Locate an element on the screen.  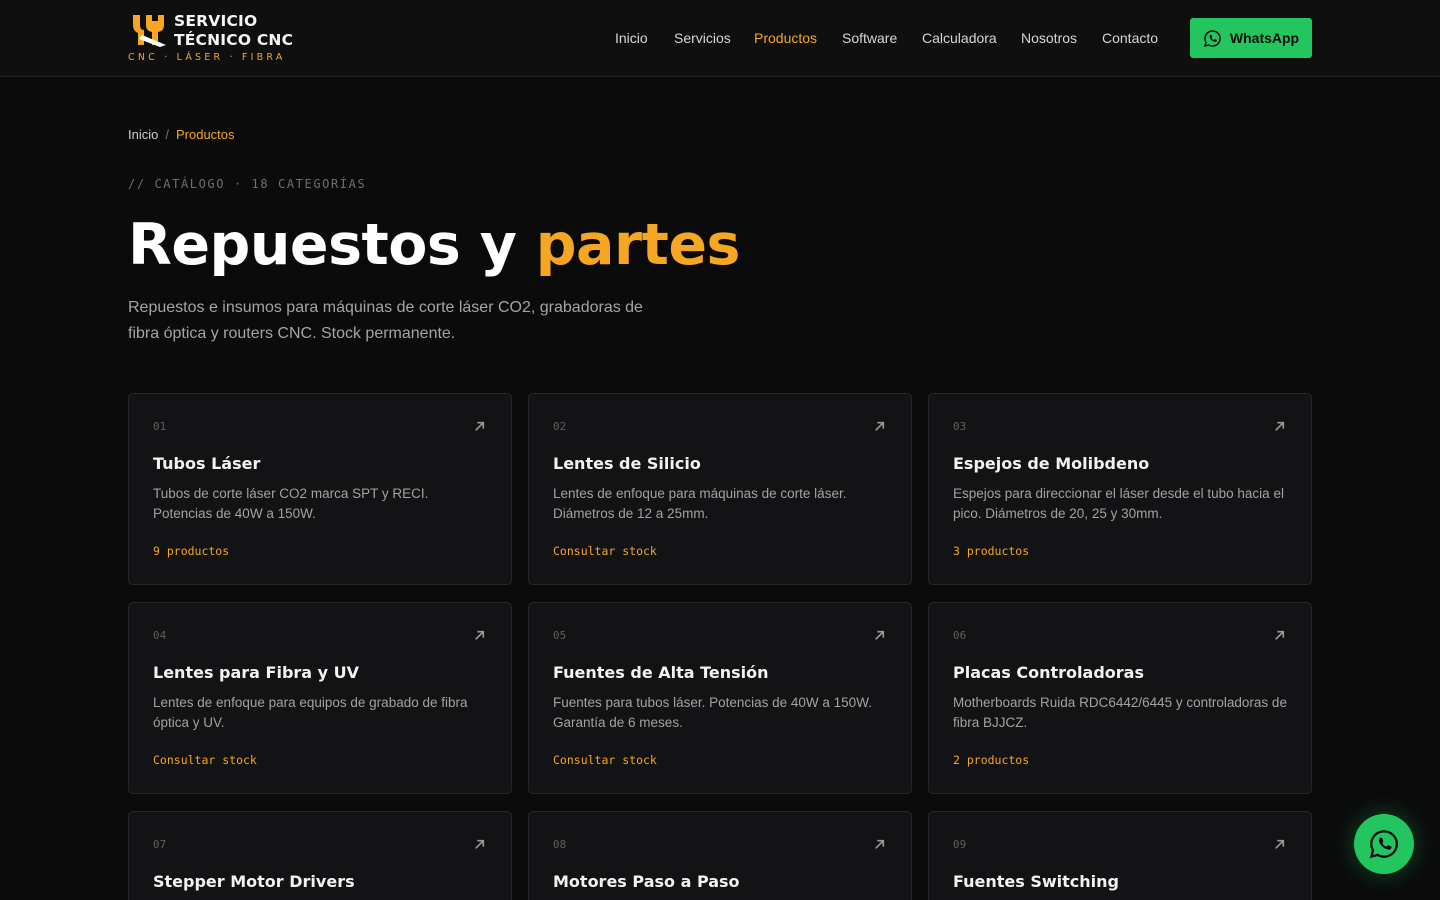
category-card: 09 Fuentes Switching is located at coordinates (1120, 855).